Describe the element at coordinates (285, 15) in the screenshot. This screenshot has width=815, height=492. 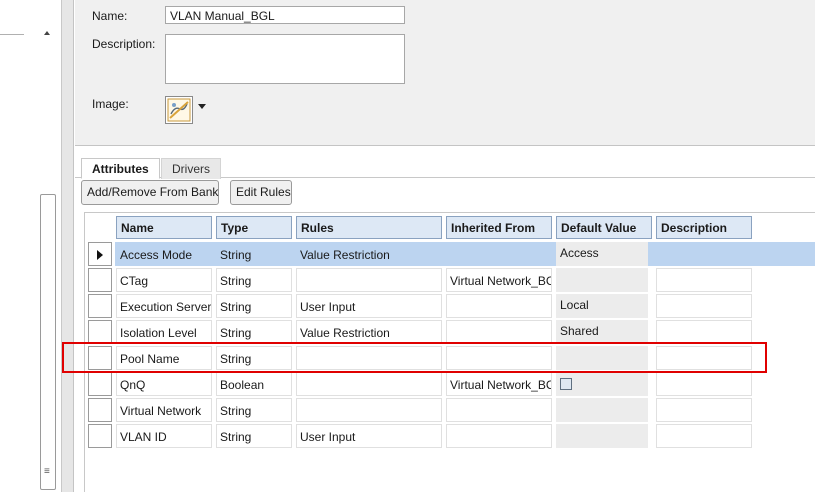
I see `name-field: VLAN Manual_BGL` at that location.